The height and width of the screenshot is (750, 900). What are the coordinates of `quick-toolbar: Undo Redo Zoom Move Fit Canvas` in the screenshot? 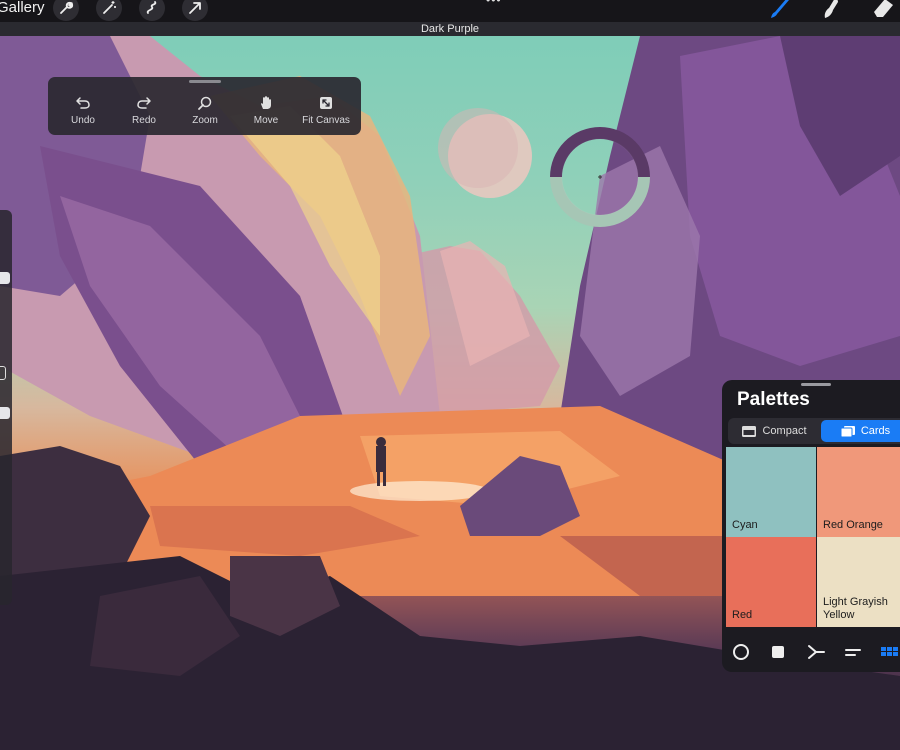 It's located at (204, 106).